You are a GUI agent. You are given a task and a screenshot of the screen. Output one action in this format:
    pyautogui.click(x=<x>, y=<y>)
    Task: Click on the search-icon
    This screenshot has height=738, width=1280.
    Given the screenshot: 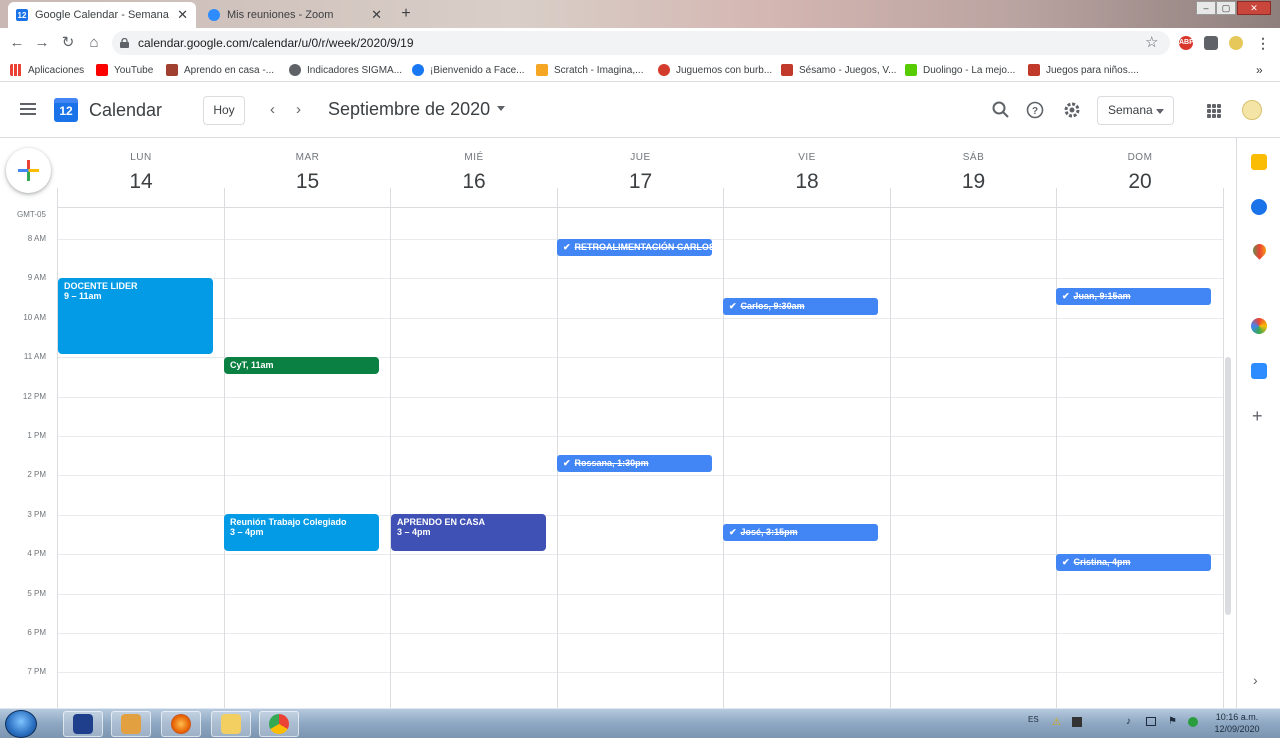 What is the action you would take?
    pyautogui.click(x=1001, y=110)
    